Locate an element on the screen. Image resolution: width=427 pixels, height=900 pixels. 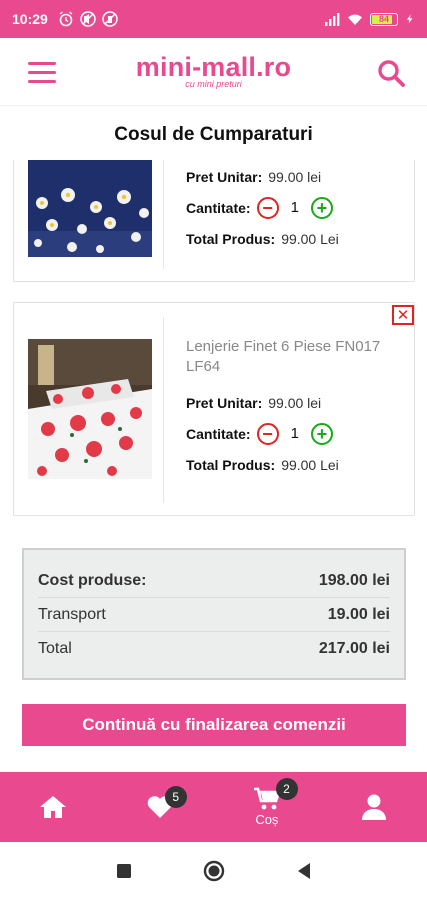
logo-tagline: cu mini preturi is located at coordinates (213, 84).